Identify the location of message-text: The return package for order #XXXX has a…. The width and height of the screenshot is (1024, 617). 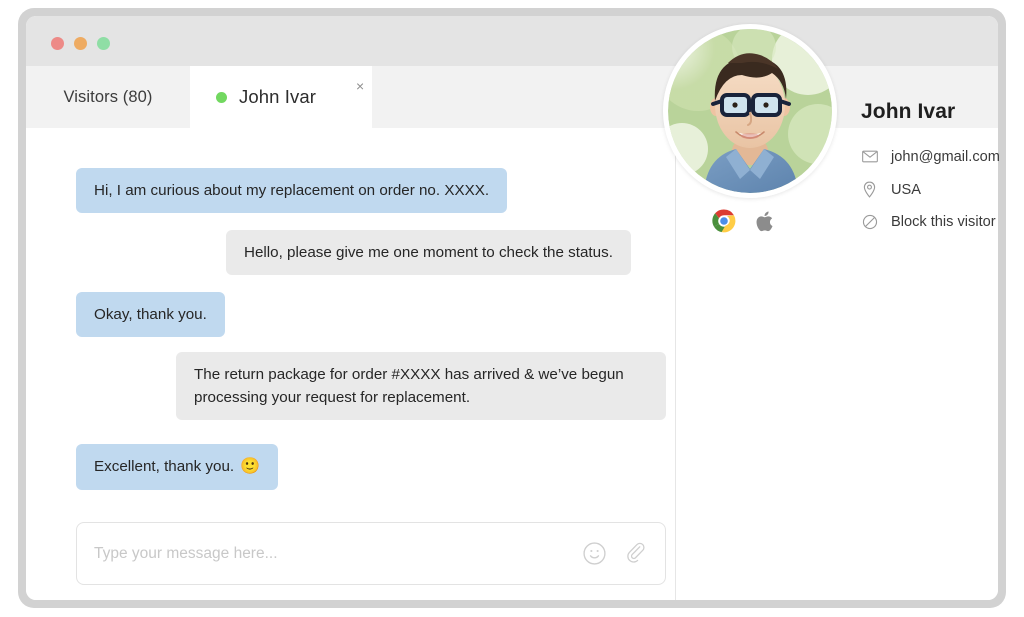
(409, 386).